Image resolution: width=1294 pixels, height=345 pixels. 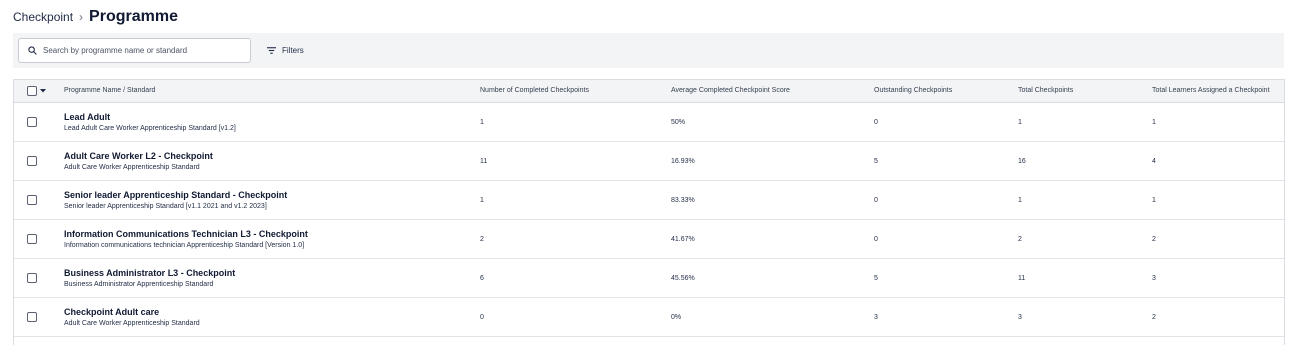 I want to click on total-checkpoints: 3, so click(x=1020, y=317).